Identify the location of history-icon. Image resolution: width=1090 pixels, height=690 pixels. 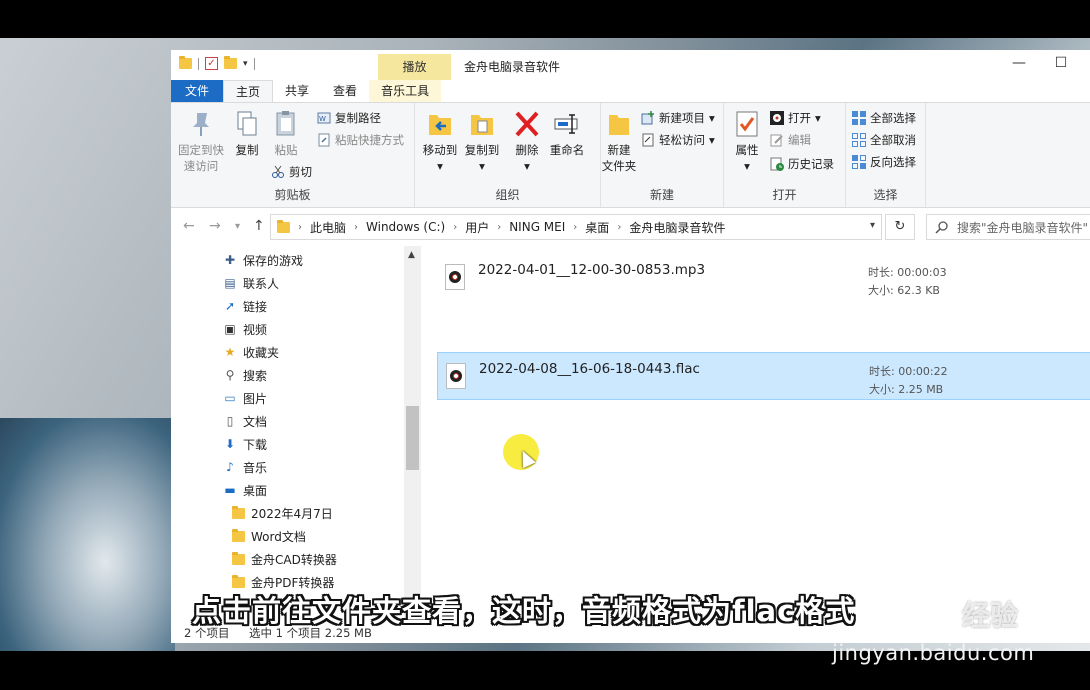
(777, 164).